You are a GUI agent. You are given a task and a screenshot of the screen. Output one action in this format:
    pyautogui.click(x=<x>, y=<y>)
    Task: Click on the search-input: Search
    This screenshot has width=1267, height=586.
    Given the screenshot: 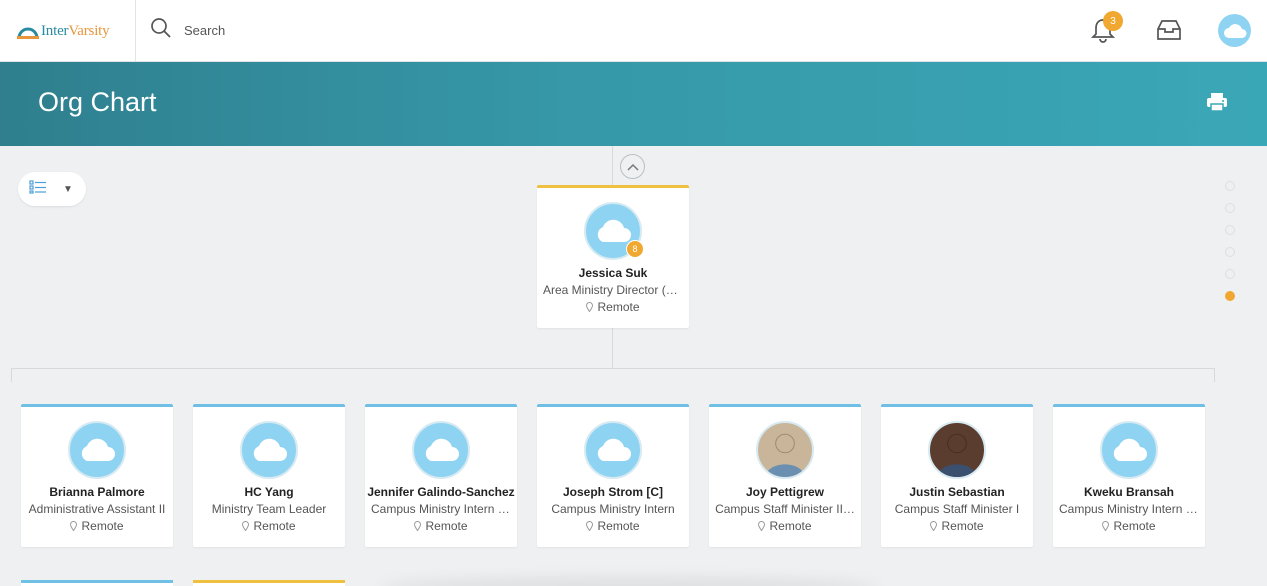 What is the action you would take?
    pyautogui.click(x=204, y=30)
    